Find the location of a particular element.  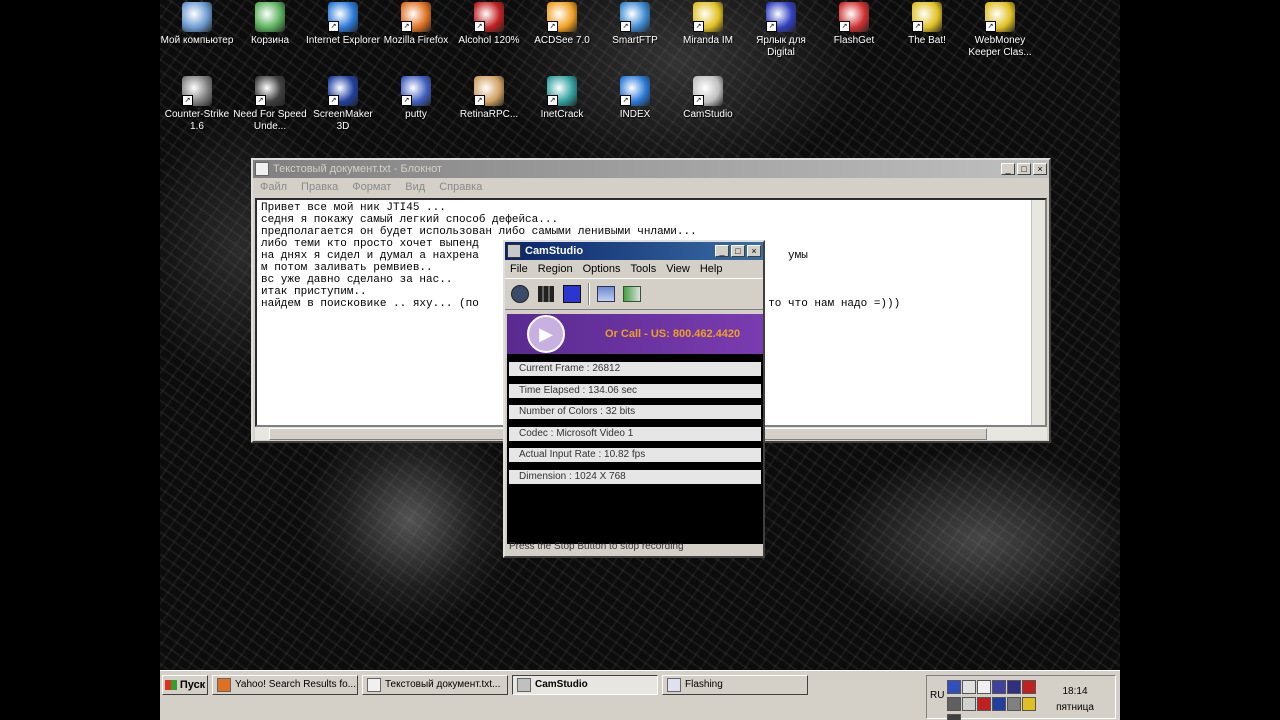

task-icon is located at coordinates (374, 685).